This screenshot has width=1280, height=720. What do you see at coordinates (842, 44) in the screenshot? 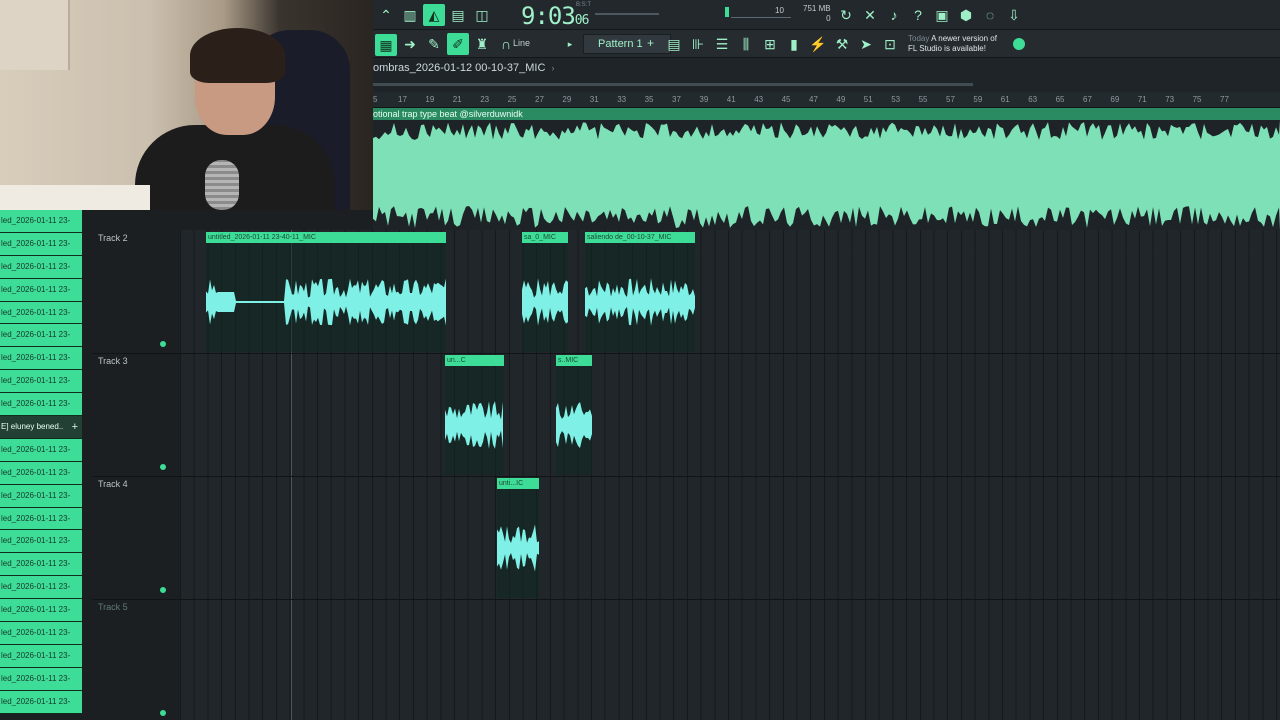
I see `tools-icon: ⚒` at bounding box center [842, 44].